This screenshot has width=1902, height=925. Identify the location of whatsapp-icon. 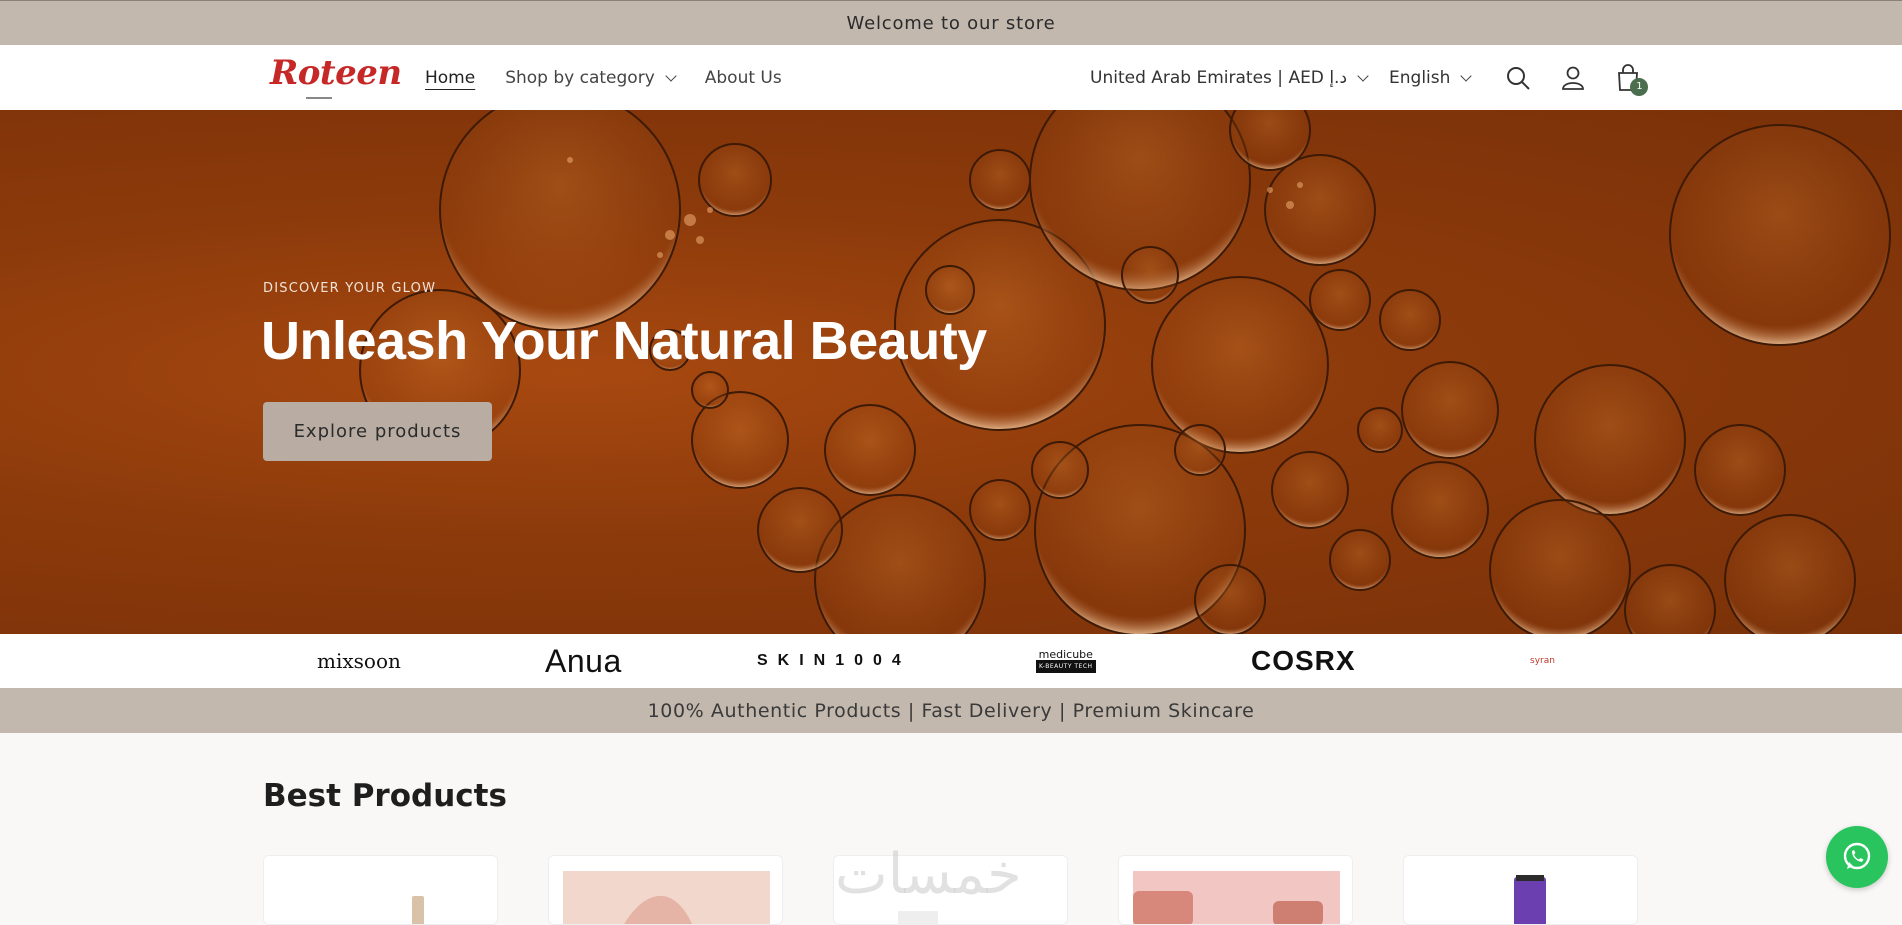
(1857, 856).